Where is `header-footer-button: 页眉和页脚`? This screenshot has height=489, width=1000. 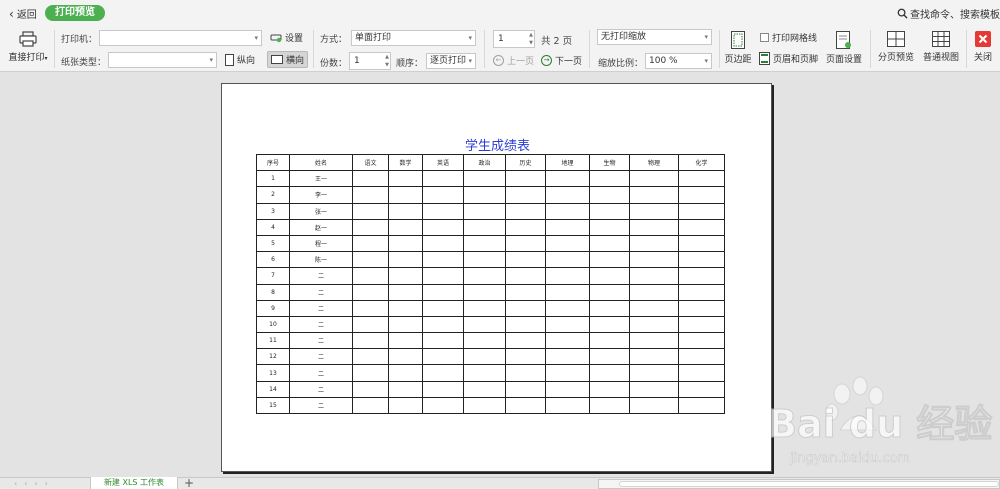 header-footer-button: 页眉和页脚 is located at coordinates (788, 58).